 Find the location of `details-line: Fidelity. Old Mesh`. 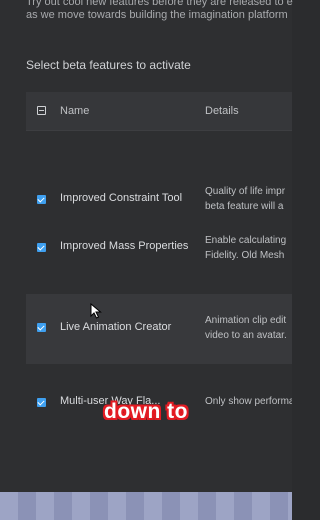

details-line: Fidelity. Old Mesh is located at coordinates (245, 255).